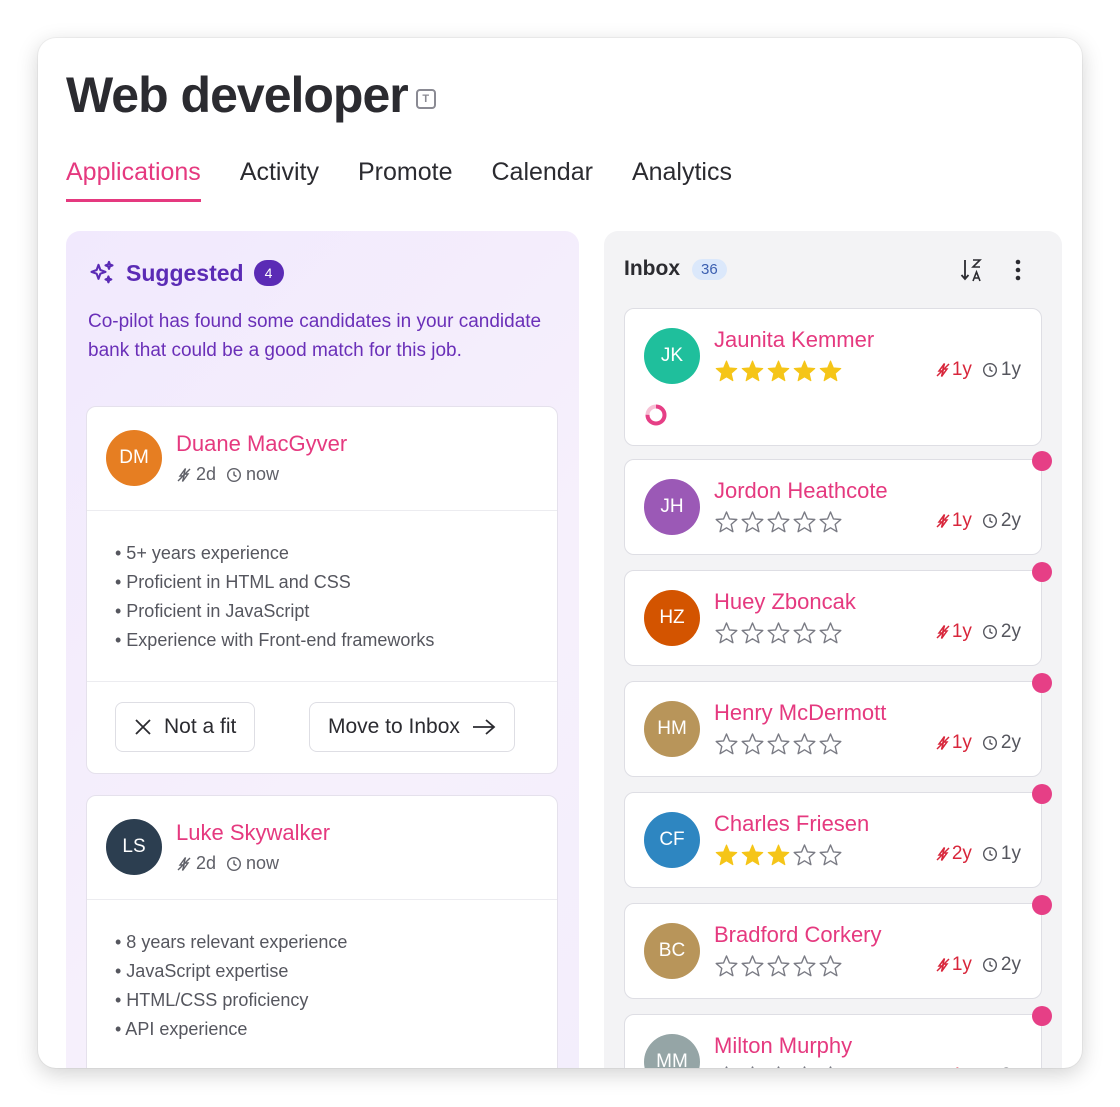 The height and width of the screenshot is (1107, 1120). Describe the element at coordinates (656, 415) in the screenshot. I see `progress-ring-svg` at that location.